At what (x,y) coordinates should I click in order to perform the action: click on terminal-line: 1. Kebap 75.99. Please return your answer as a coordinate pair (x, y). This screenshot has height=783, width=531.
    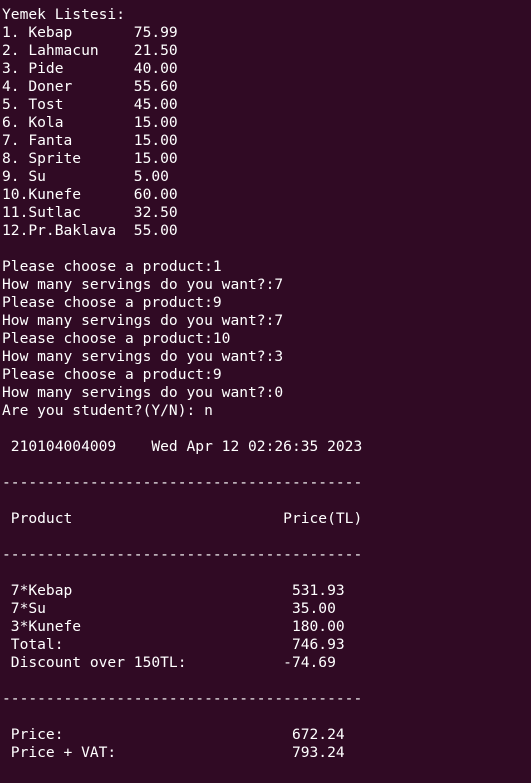
    Looking at the image, I should click on (90, 32).